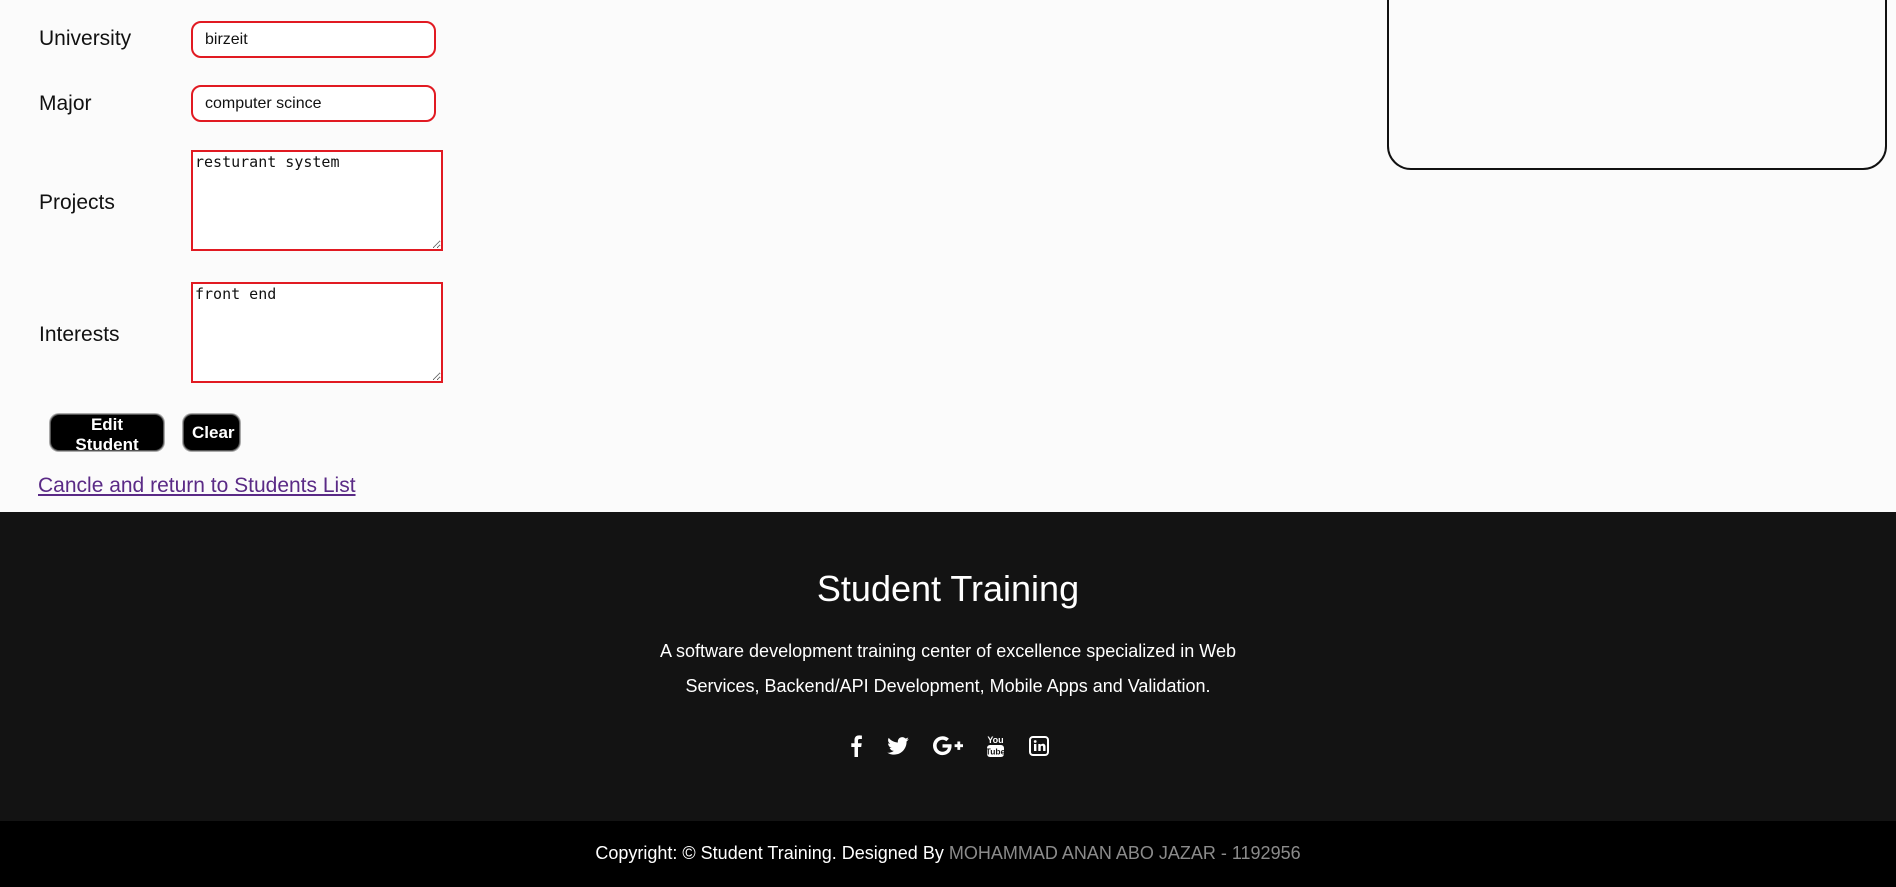  Describe the element at coordinates (317, 332) in the screenshot. I see `interests-textarea: front end` at that location.